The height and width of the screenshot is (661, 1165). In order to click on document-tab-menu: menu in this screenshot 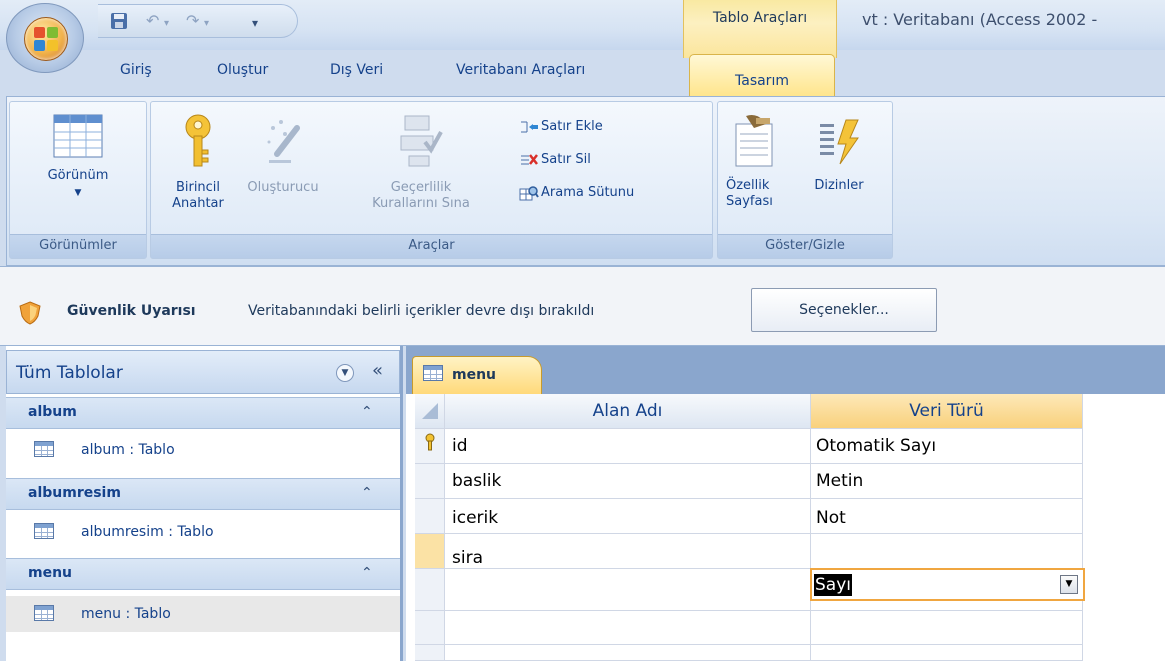, I will do `click(477, 375)`.